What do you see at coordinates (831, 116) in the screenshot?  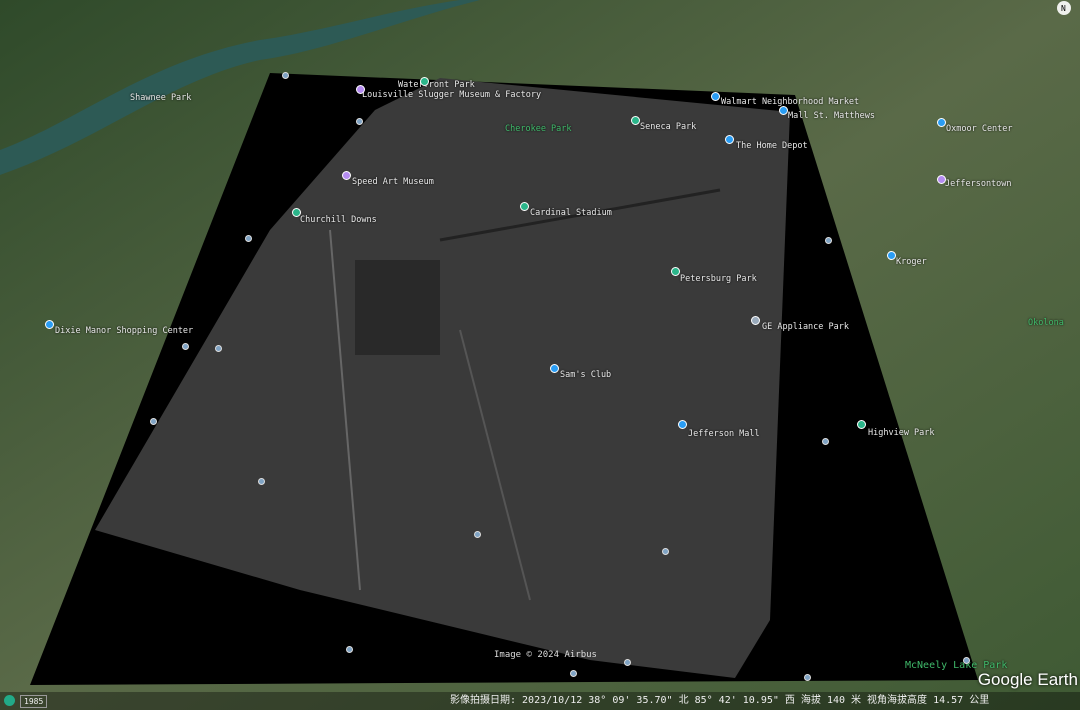 I see `map-label: Mall St. Matthews` at bounding box center [831, 116].